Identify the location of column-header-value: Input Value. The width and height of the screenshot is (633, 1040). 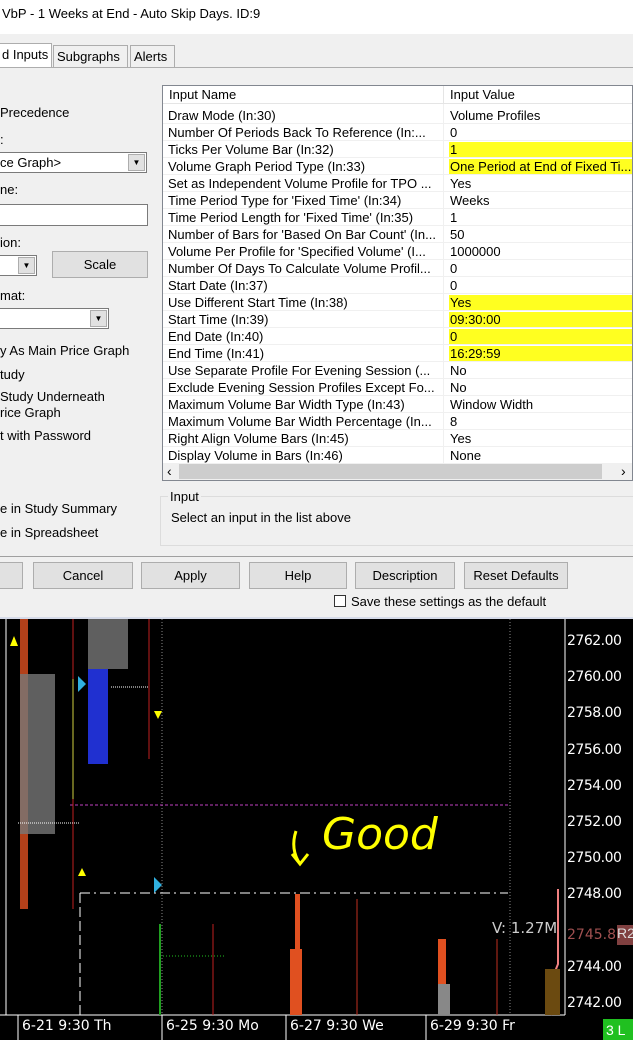
(538, 95).